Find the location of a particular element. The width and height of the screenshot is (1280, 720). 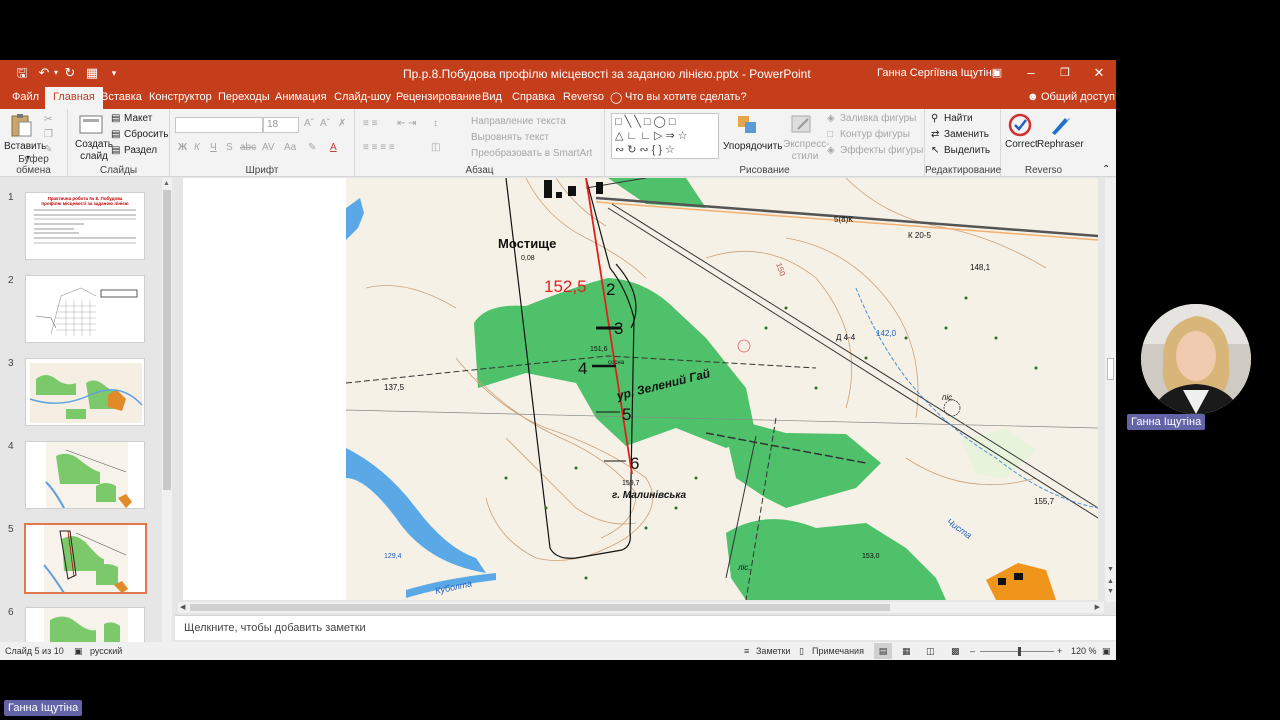

tab-file: Файл is located at coordinates (25, 97).